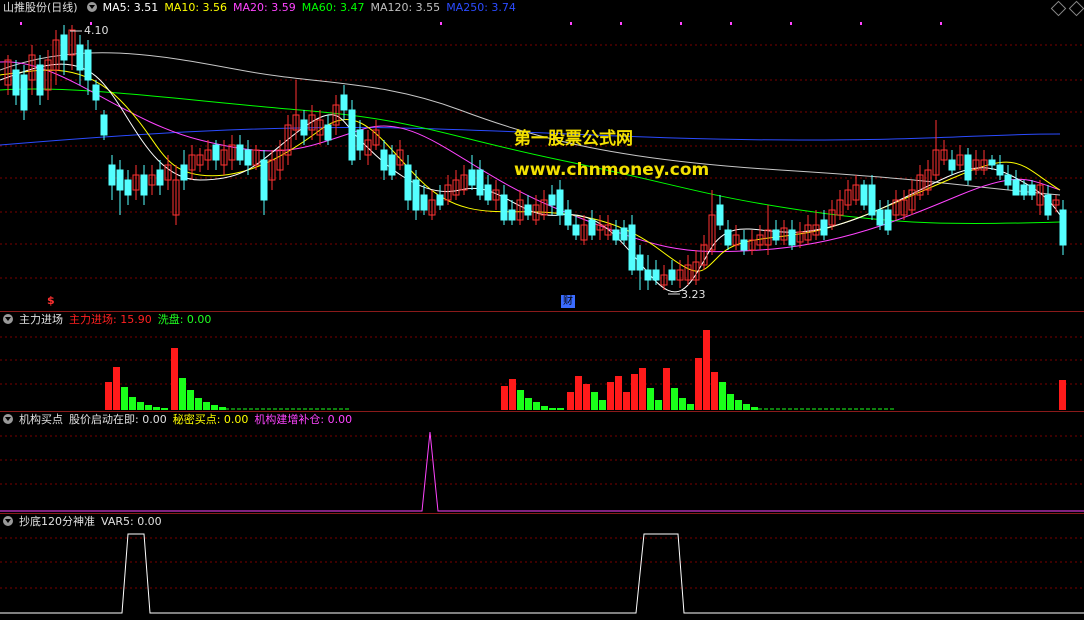 Image resolution: width=1084 pixels, height=620 pixels. What do you see at coordinates (612, 170) in the screenshot?
I see `watermark-url: www.chnmoney.com` at bounding box center [612, 170].